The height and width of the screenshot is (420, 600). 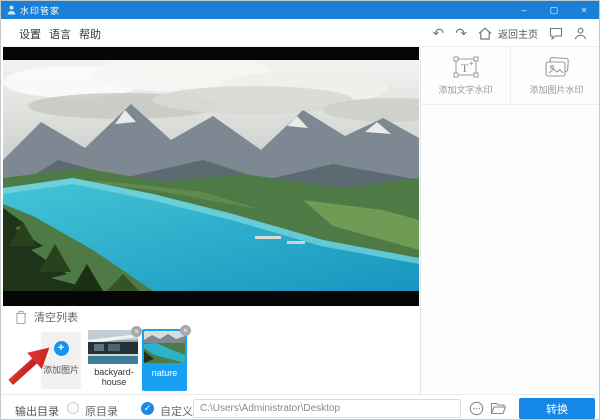 I want to click on backyard-house-image, so click(x=113, y=347).